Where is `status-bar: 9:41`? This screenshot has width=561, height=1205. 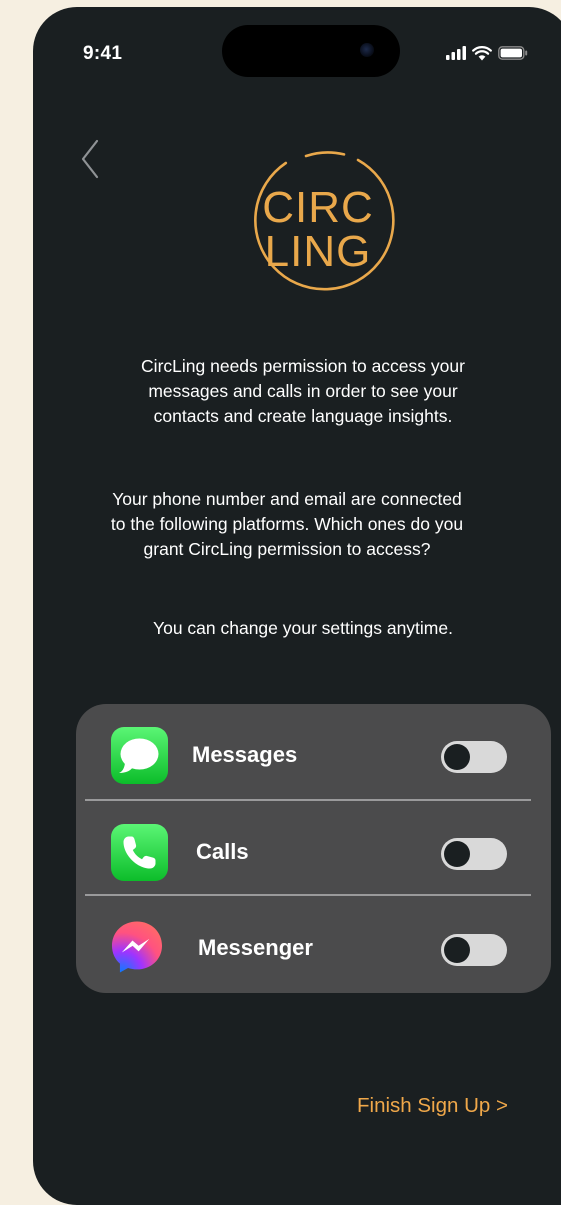
status-bar: 9:41 is located at coordinates (297, 52).